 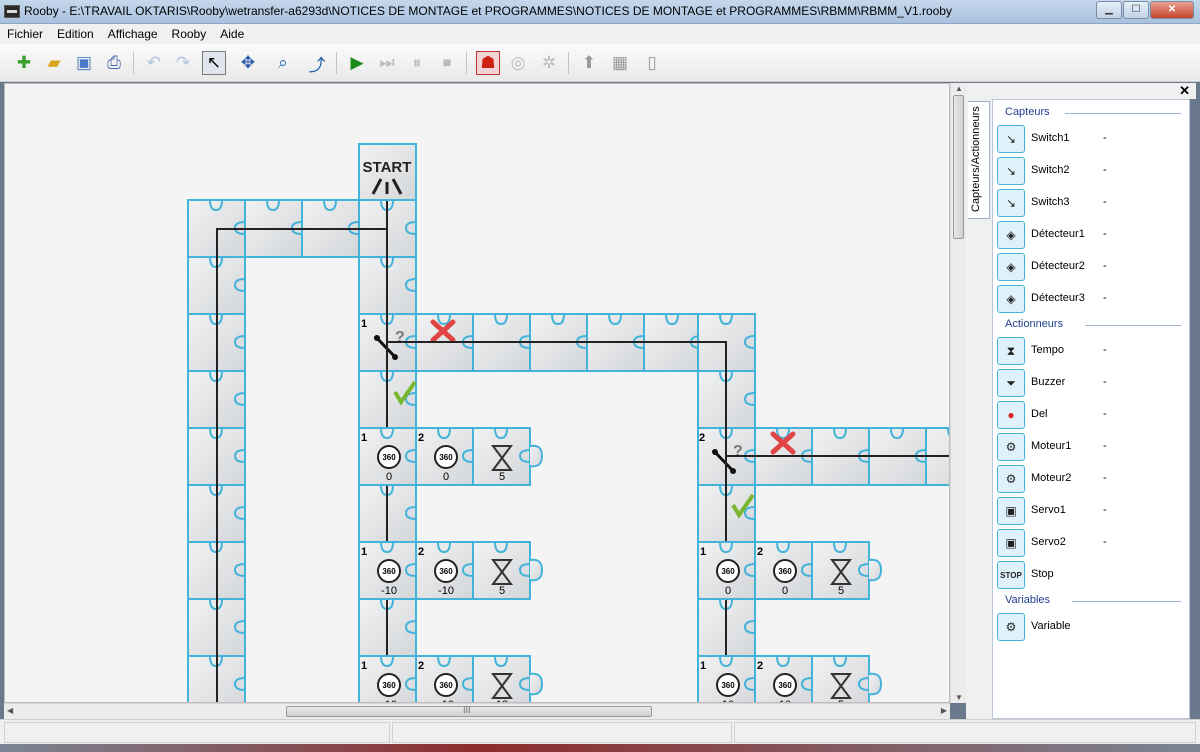 What do you see at coordinates (1051, 446) in the screenshot?
I see `item-label: Moteur1` at bounding box center [1051, 446].